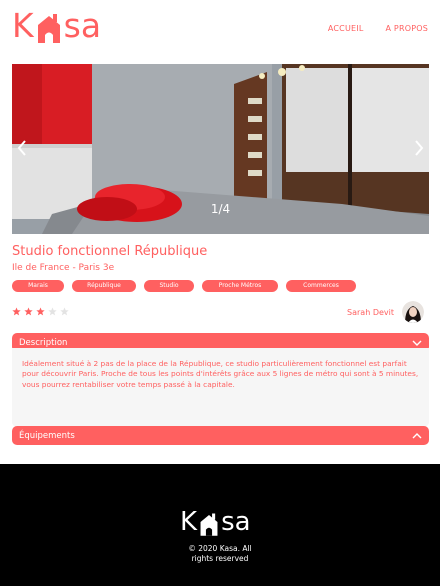 The height and width of the screenshot is (586, 440). What do you see at coordinates (407, 28) in the screenshot?
I see `nav-link-a-propos: A PROPOS` at bounding box center [407, 28].